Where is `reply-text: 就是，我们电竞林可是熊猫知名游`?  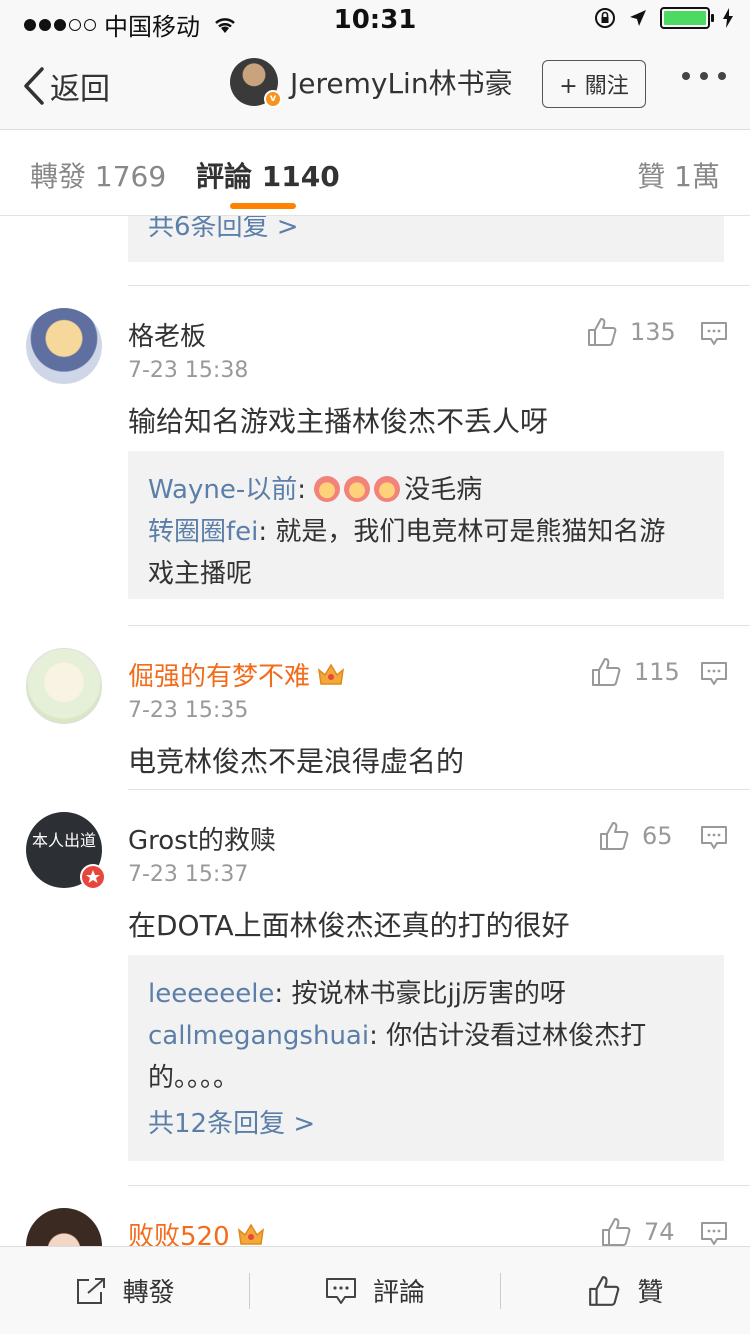 reply-text: 就是，我们电竞林可是熊猫知名游 is located at coordinates (470, 532).